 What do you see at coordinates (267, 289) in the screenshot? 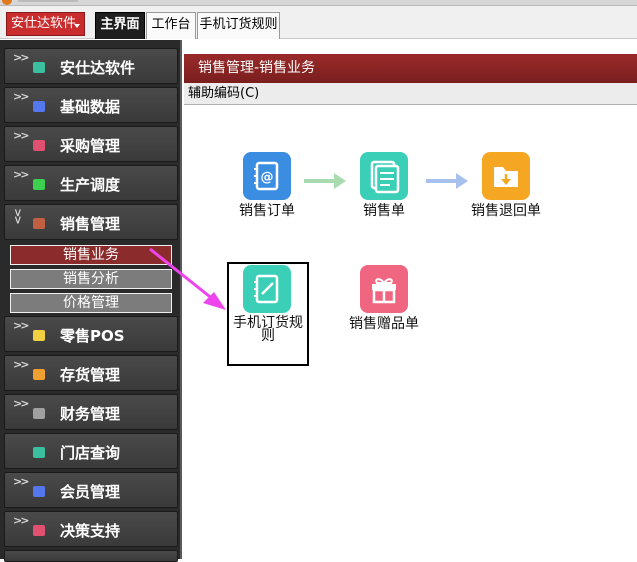
I see `notebook-edit-icon` at bounding box center [267, 289].